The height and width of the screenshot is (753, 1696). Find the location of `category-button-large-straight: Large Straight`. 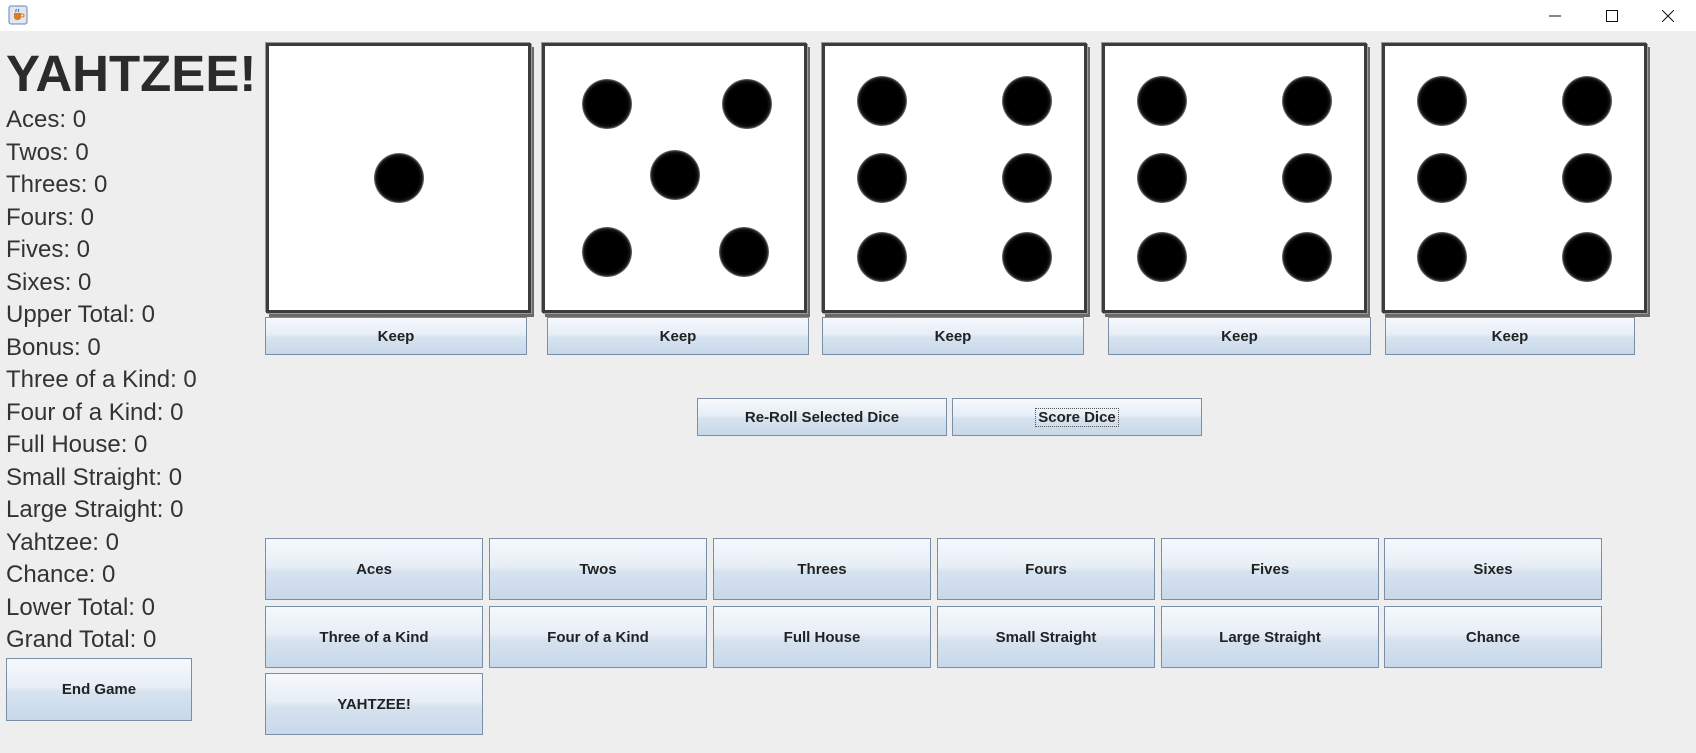

category-button-large-straight: Large Straight is located at coordinates (1270, 637).